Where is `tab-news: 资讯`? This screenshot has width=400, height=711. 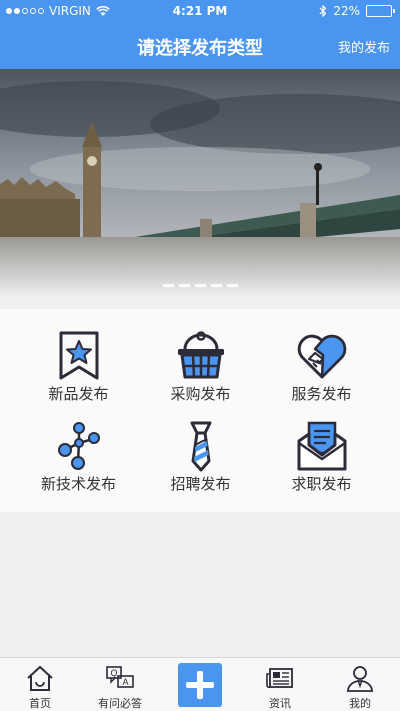
tab-news: 资讯 is located at coordinates (280, 684).